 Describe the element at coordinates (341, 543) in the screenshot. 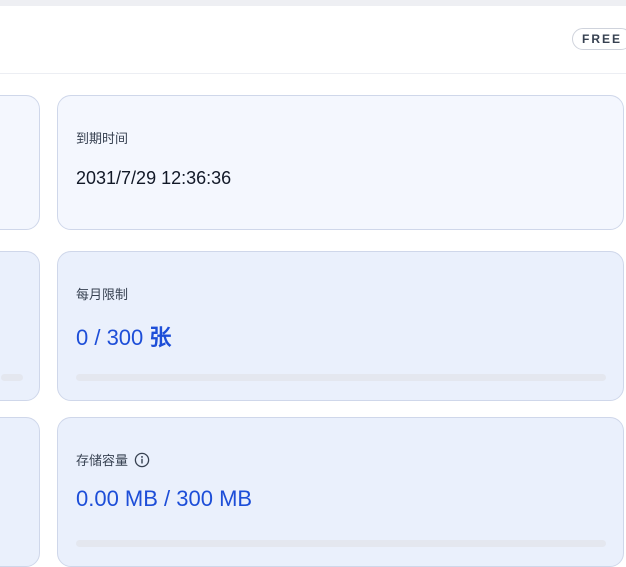

I see `storage-progress` at that location.